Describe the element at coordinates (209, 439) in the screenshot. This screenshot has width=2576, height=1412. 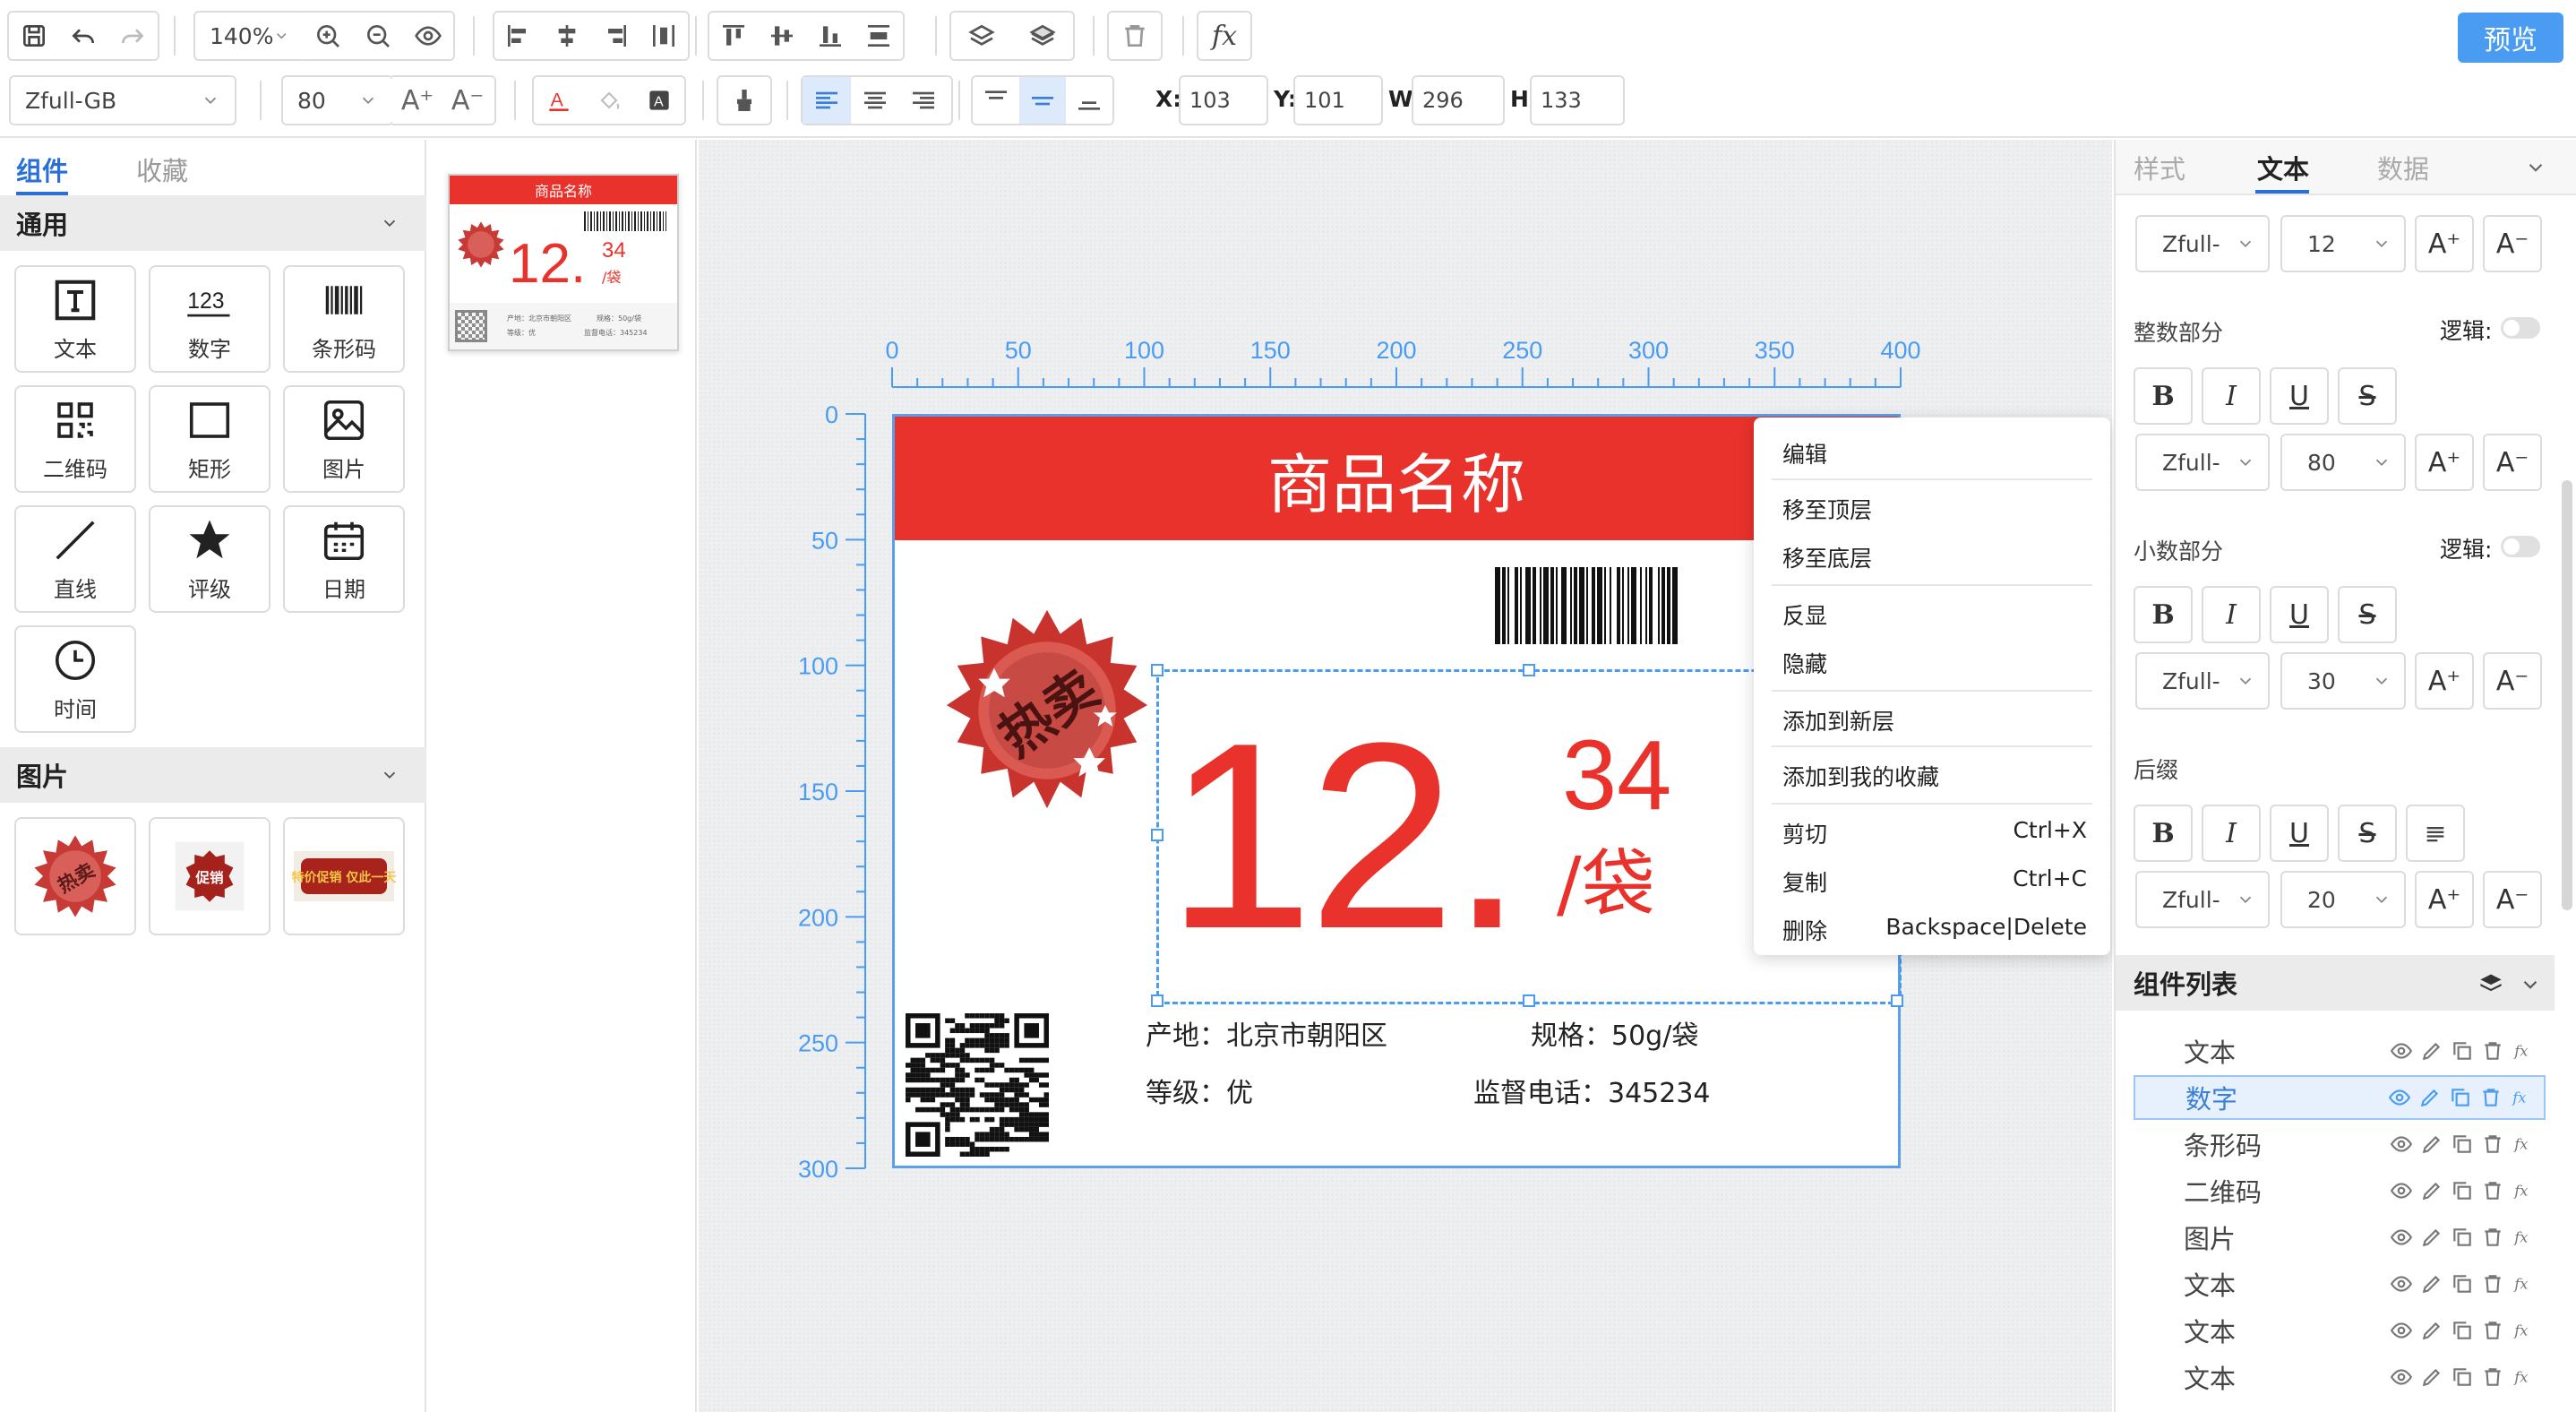
I see `component-rectangle: 矩形` at that location.